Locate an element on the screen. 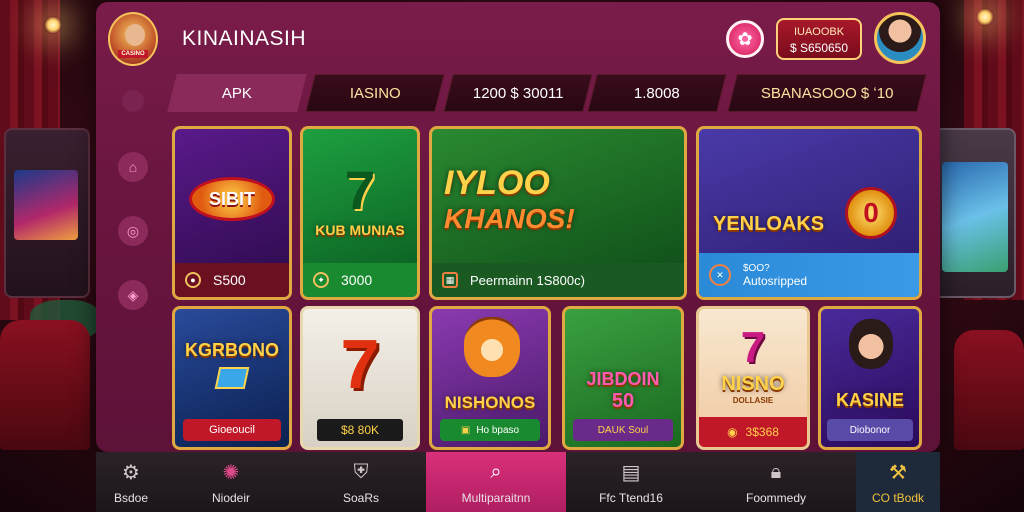 The image size is (1024, 512). game-card-footer: ✦ 3000 is located at coordinates (360, 280).